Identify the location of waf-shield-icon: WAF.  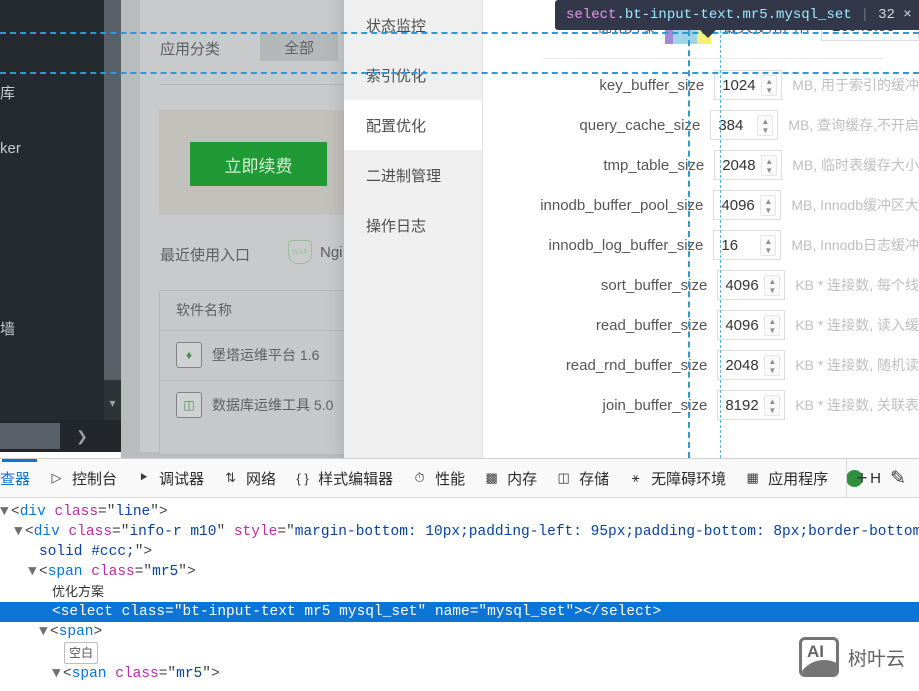
(300, 252).